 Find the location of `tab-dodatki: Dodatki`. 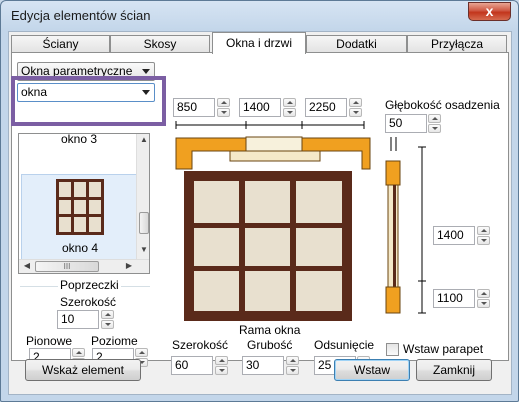

tab-dodatki: Dodatki is located at coordinates (356, 44).